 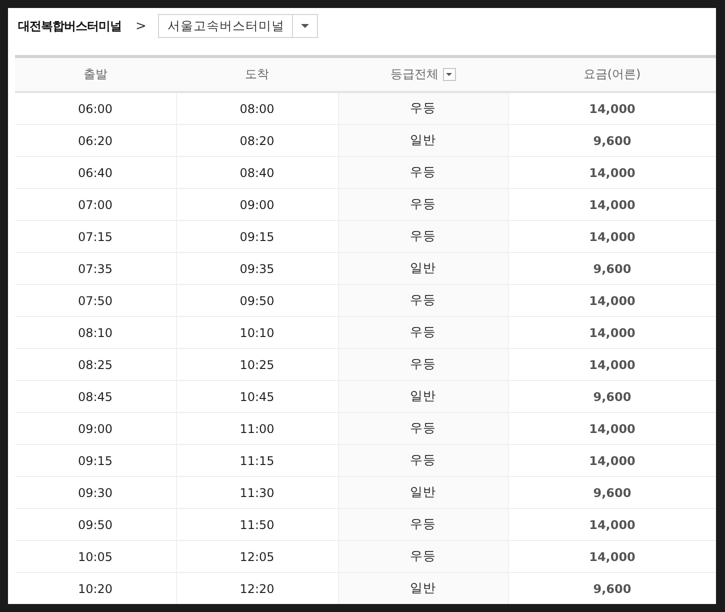 I want to click on arrival-time: 11:30, so click(x=257, y=493).